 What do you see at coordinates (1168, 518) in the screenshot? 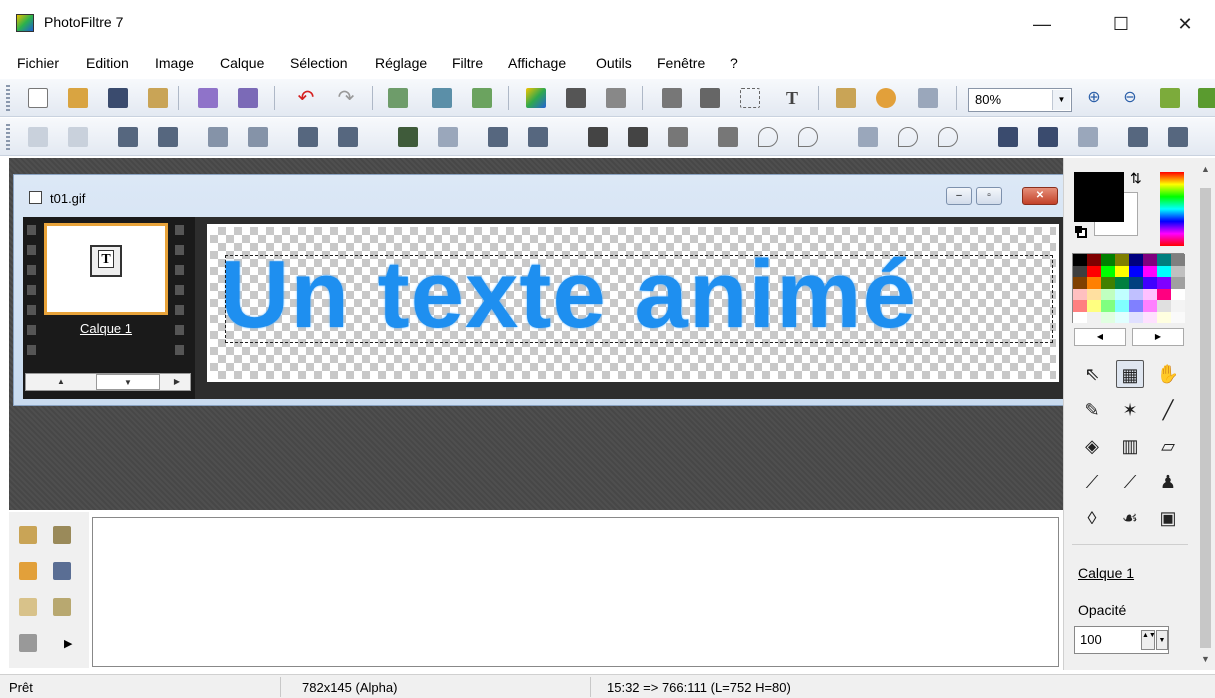
I see `clone-tool-icon: ▣` at bounding box center [1168, 518].